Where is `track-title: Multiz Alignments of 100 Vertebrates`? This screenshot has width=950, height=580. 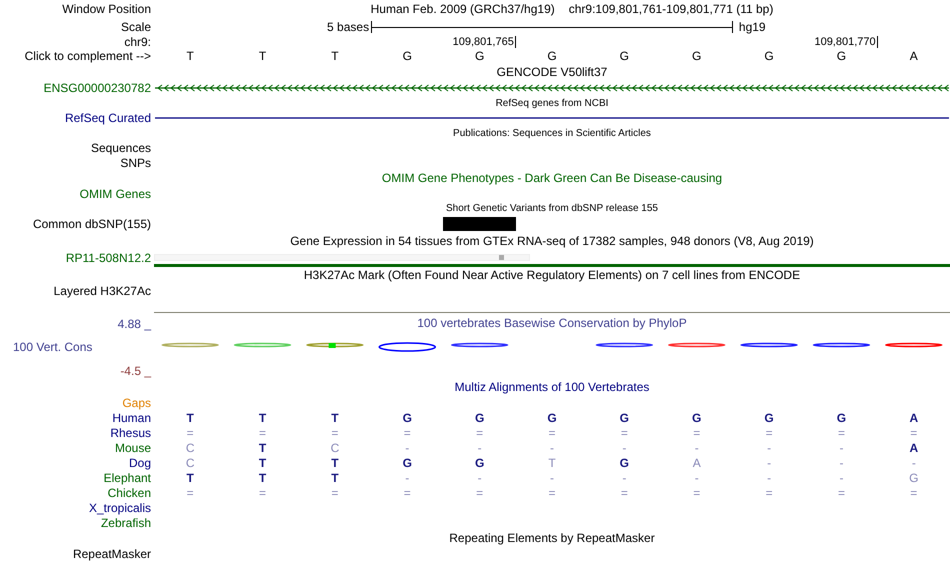
track-title: Multiz Alignments of 100 Vertebrates is located at coordinates (552, 387).